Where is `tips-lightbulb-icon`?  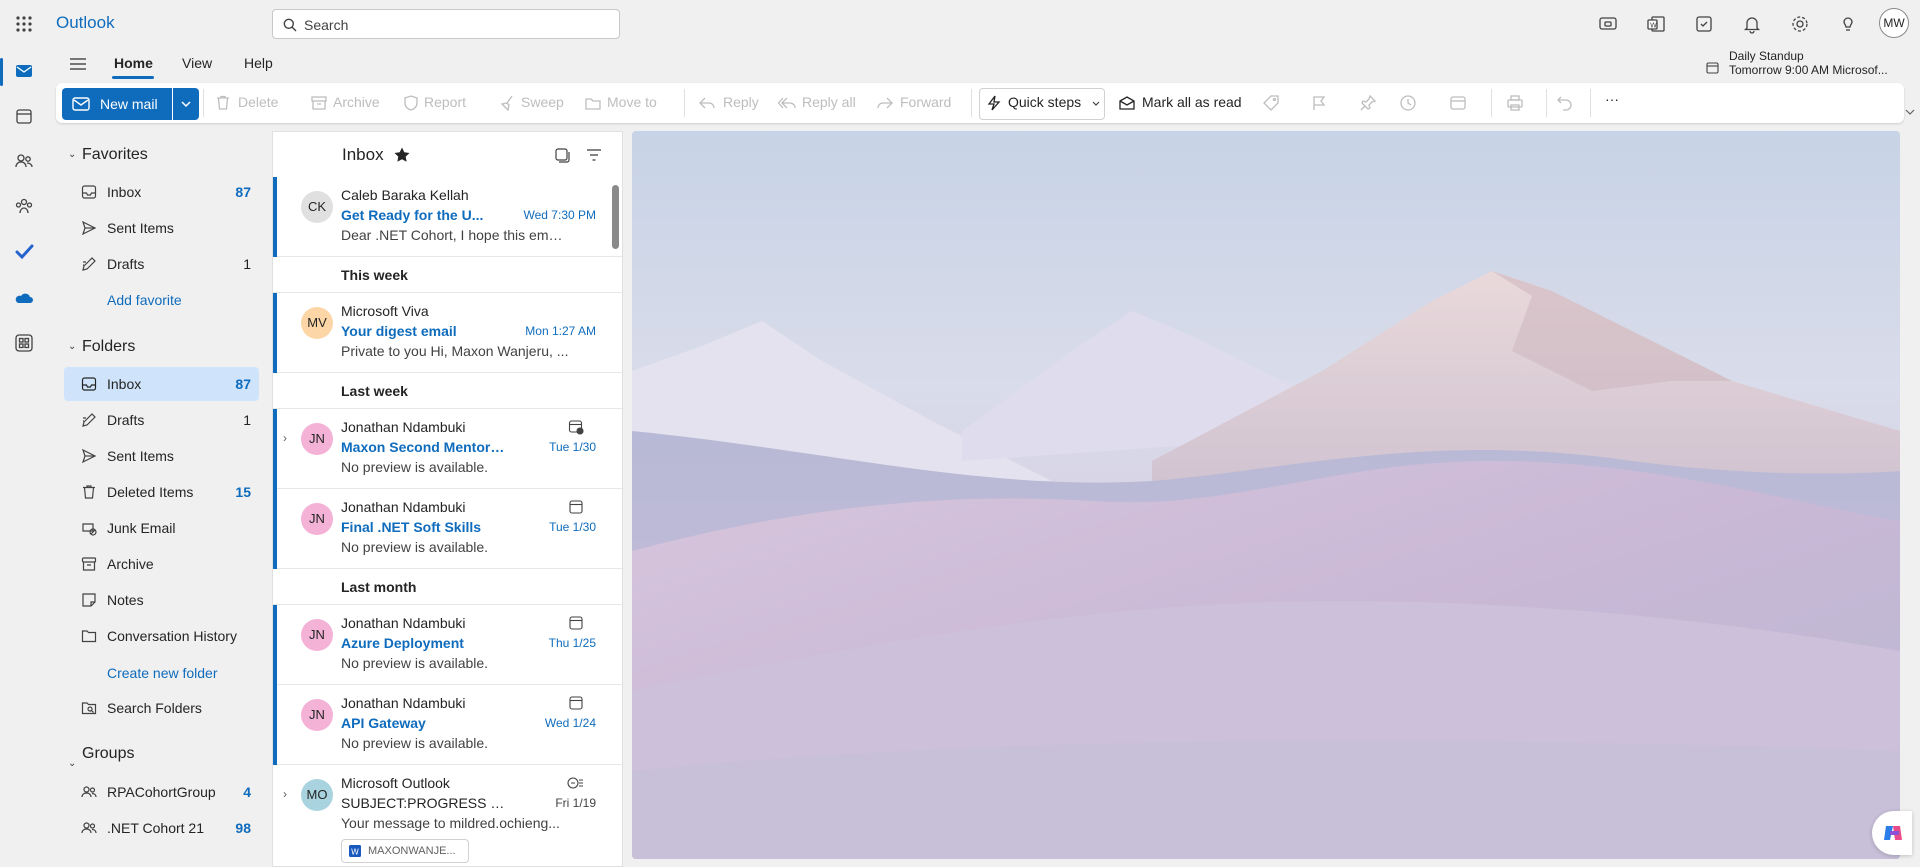 tips-lightbulb-icon is located at coordinates (1848, 24).